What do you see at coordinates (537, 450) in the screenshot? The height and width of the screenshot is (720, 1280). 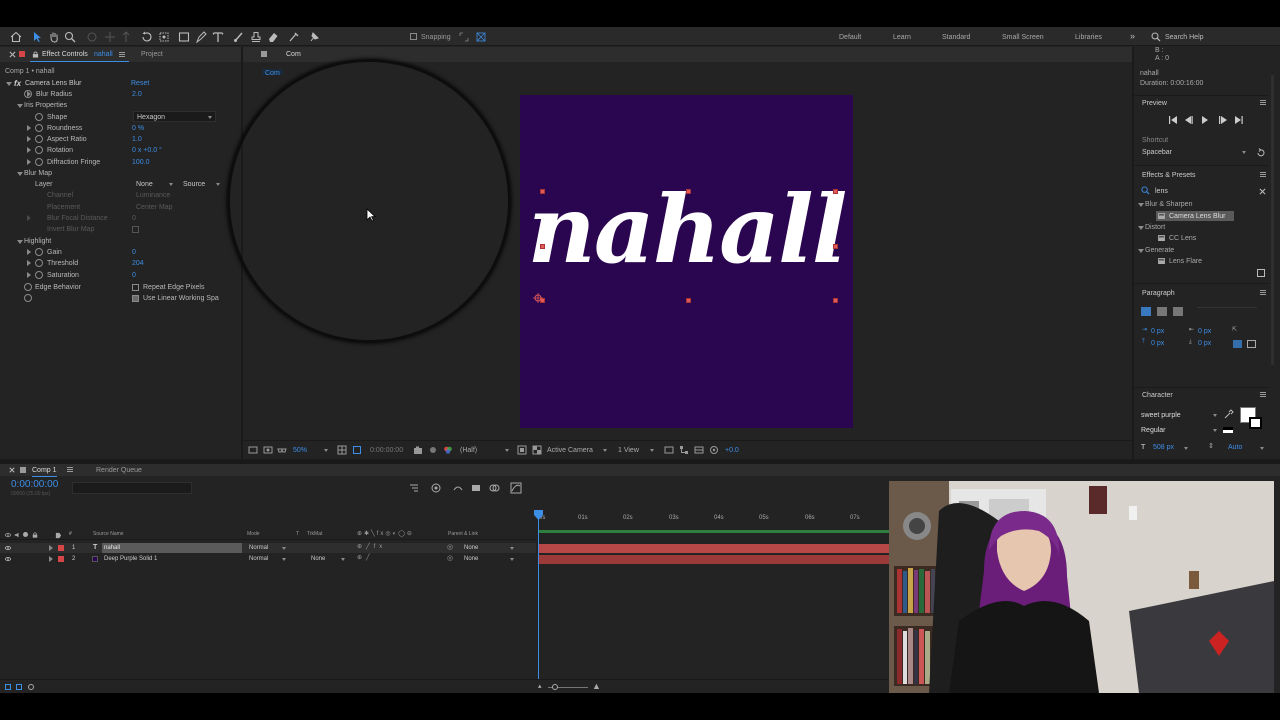 I see `transparency-grid-icon` at bounding box center [537, 450].